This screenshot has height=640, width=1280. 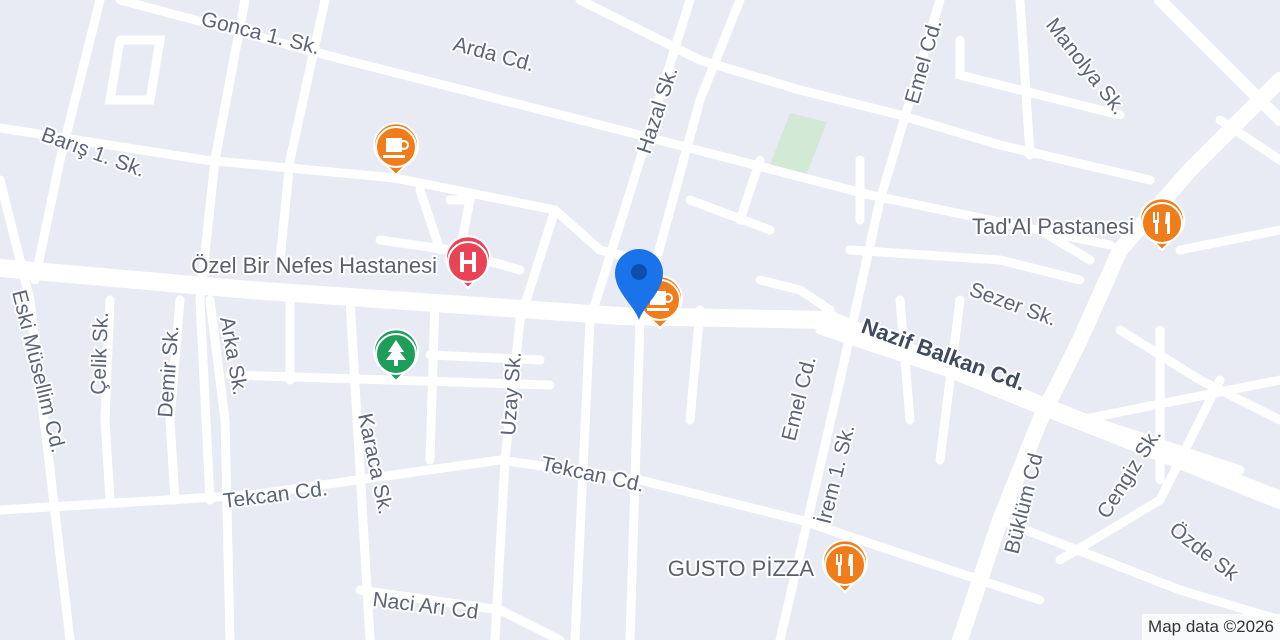 I want to click on coffee-cup-icon, so click(x=396, y=148).